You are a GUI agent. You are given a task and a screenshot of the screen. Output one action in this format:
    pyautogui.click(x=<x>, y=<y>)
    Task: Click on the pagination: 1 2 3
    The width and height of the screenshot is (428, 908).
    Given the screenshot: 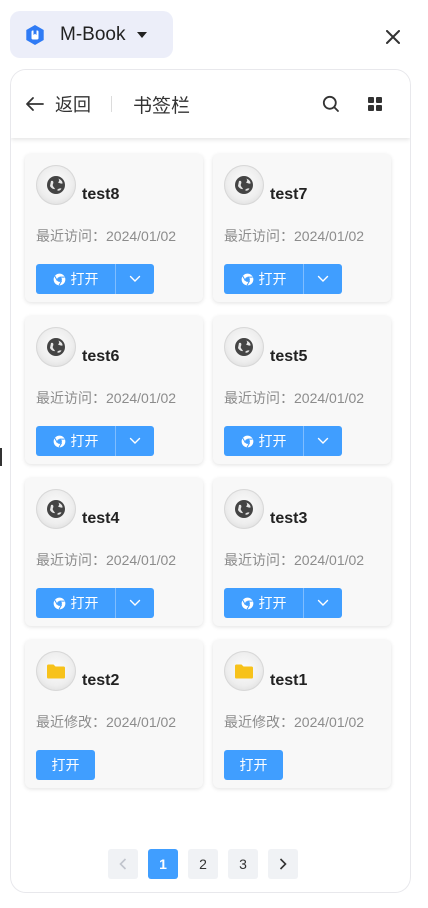 What is the action you would take?
    pyautogui.click(x=203, y=864)
    